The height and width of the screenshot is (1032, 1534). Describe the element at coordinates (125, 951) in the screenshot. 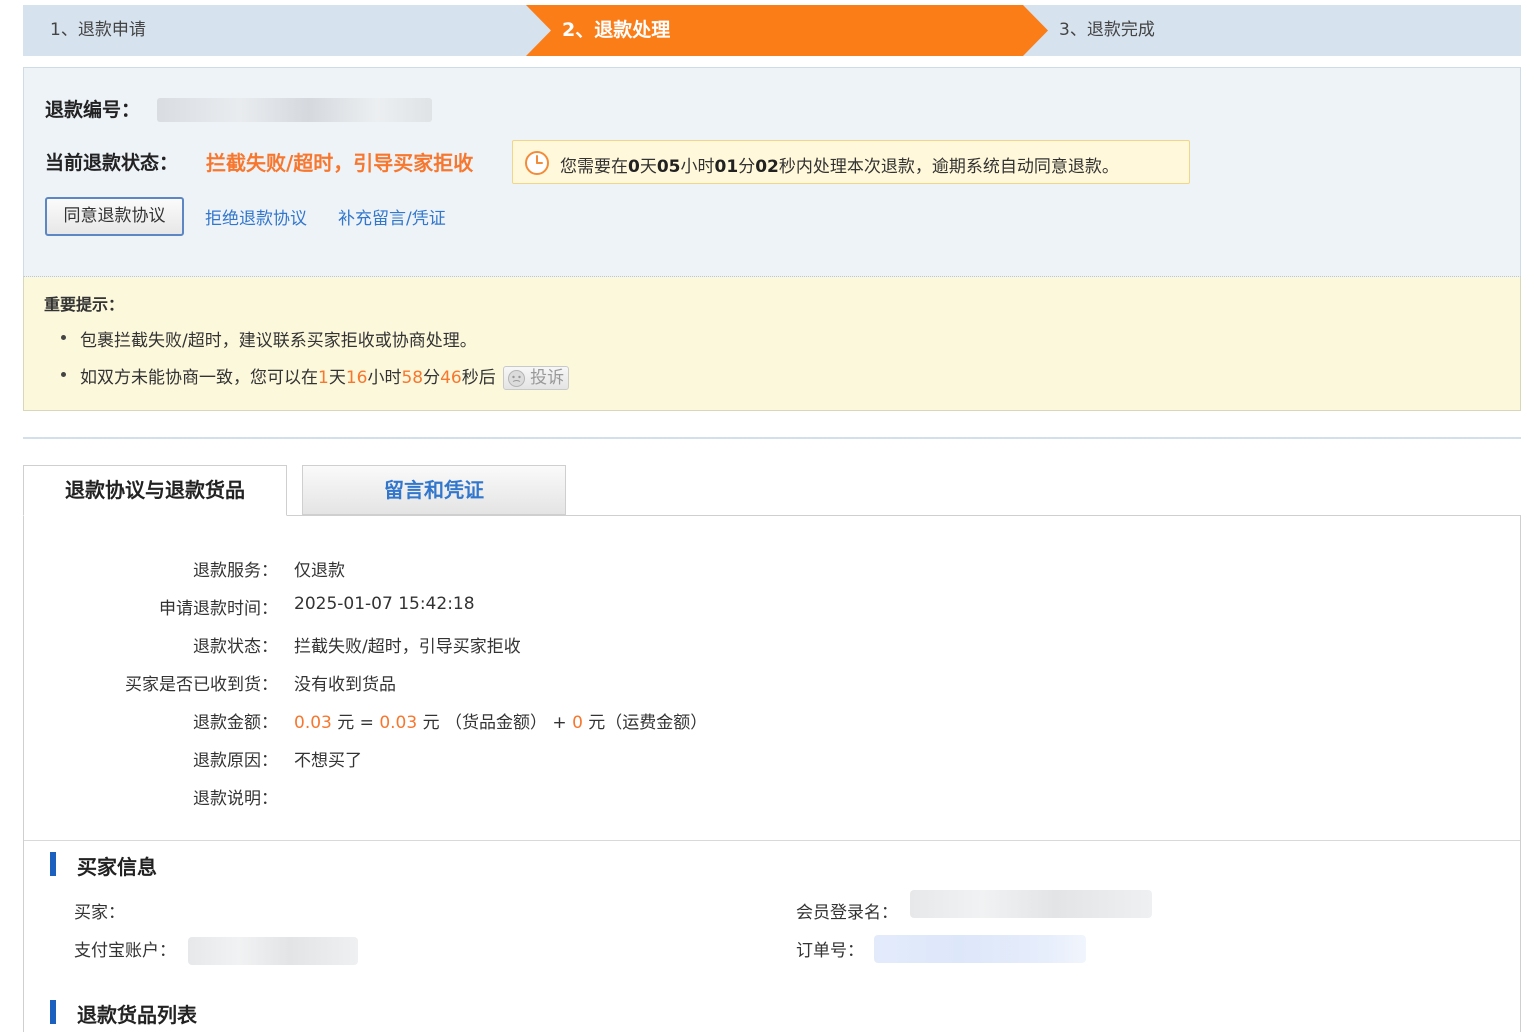

I see `alipay-account-label: 支付宝账户：` at that location.